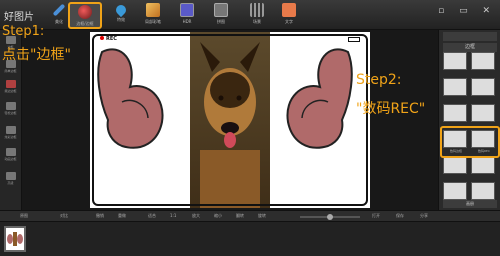 This screenshot has width=500, height=256. I want to click on tool-local-brush: 局部彩笔, so click(153, 15).